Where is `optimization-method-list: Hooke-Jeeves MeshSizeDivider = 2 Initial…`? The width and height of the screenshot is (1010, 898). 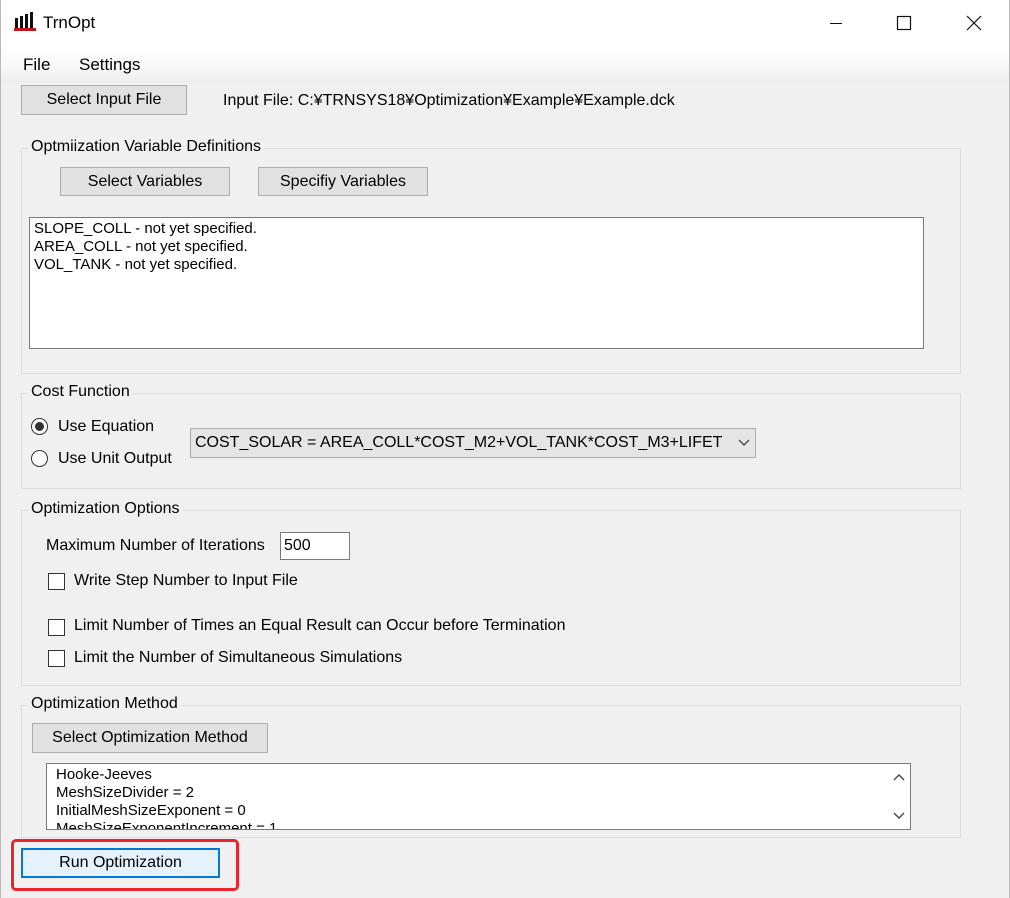 optimization-method-list: Hooke-Jeeves MeshSizeDivider = 2 Initial… is located at coordinates (478, 796).